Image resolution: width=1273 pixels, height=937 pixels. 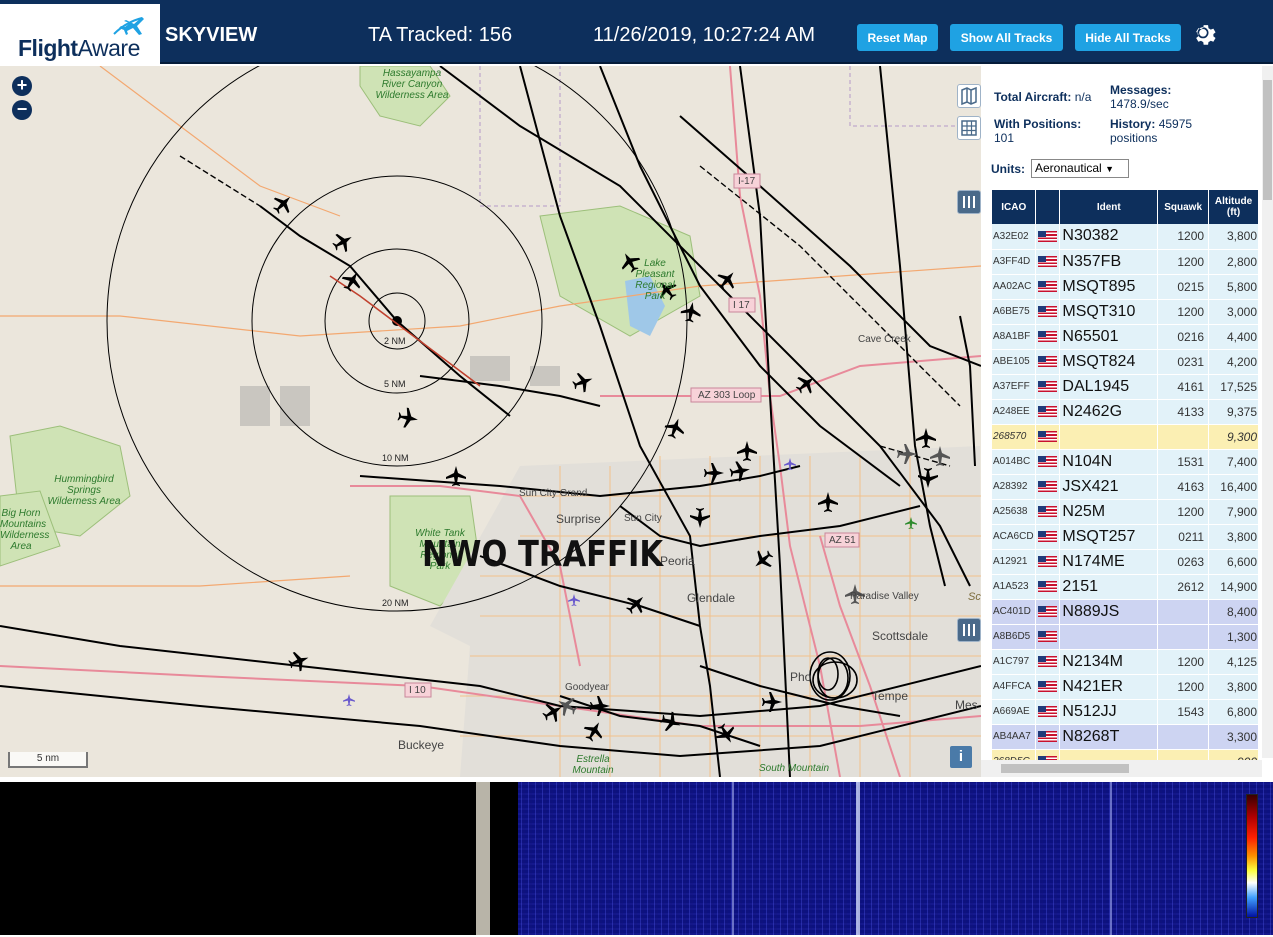 I want to click on column-header-flag, so click(x=1048, y=207).